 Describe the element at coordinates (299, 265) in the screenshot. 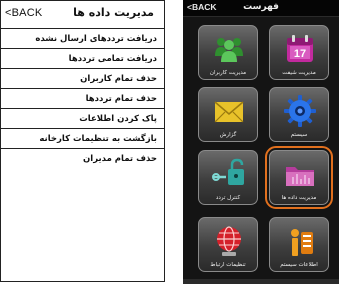

I see `tile-label: اطلاعات سیستم` at that location.